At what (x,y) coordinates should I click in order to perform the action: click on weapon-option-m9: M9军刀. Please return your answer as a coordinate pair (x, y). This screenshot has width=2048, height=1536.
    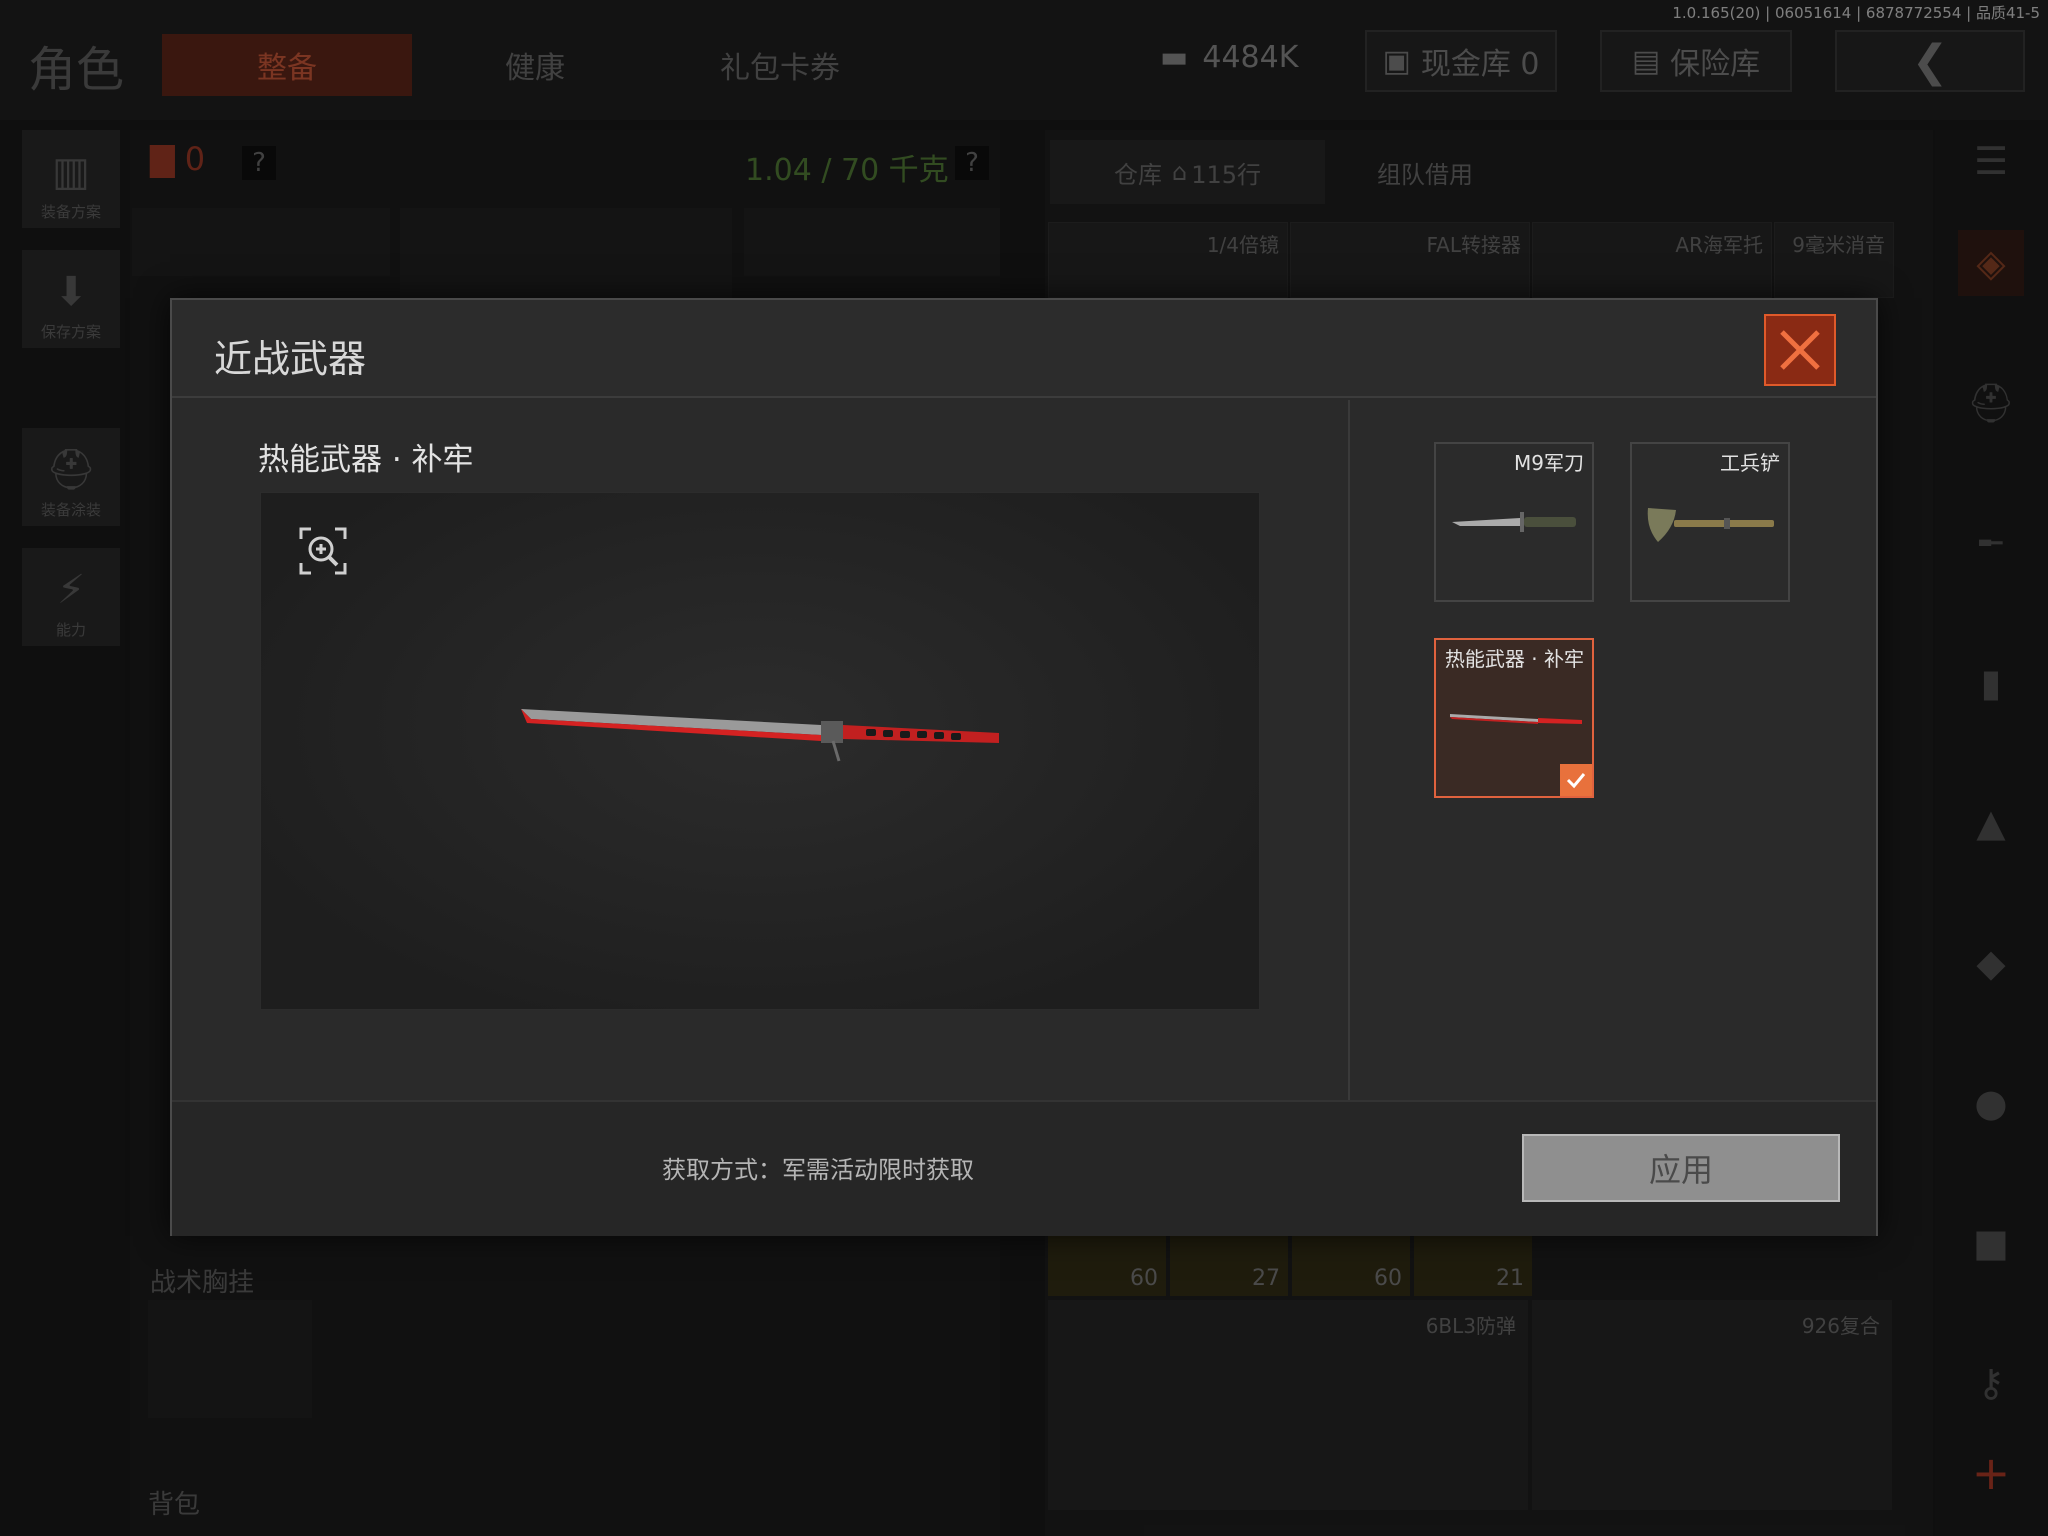
    Looking at the image, I should click on (1514, 522).